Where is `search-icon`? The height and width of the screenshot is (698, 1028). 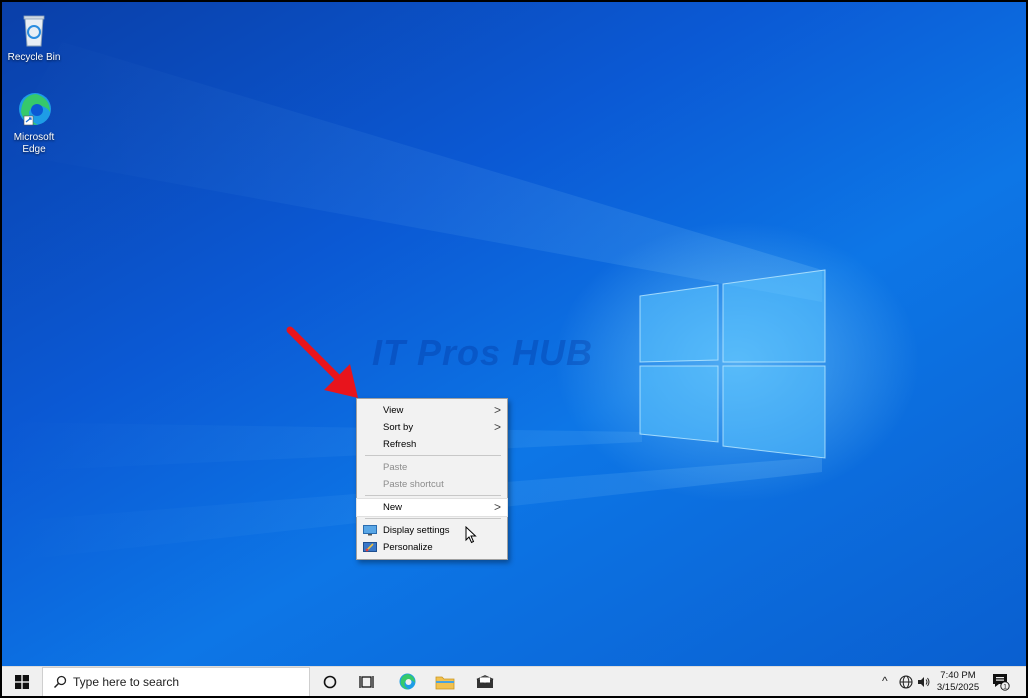
search-icon is located at coordinates (60, 682).